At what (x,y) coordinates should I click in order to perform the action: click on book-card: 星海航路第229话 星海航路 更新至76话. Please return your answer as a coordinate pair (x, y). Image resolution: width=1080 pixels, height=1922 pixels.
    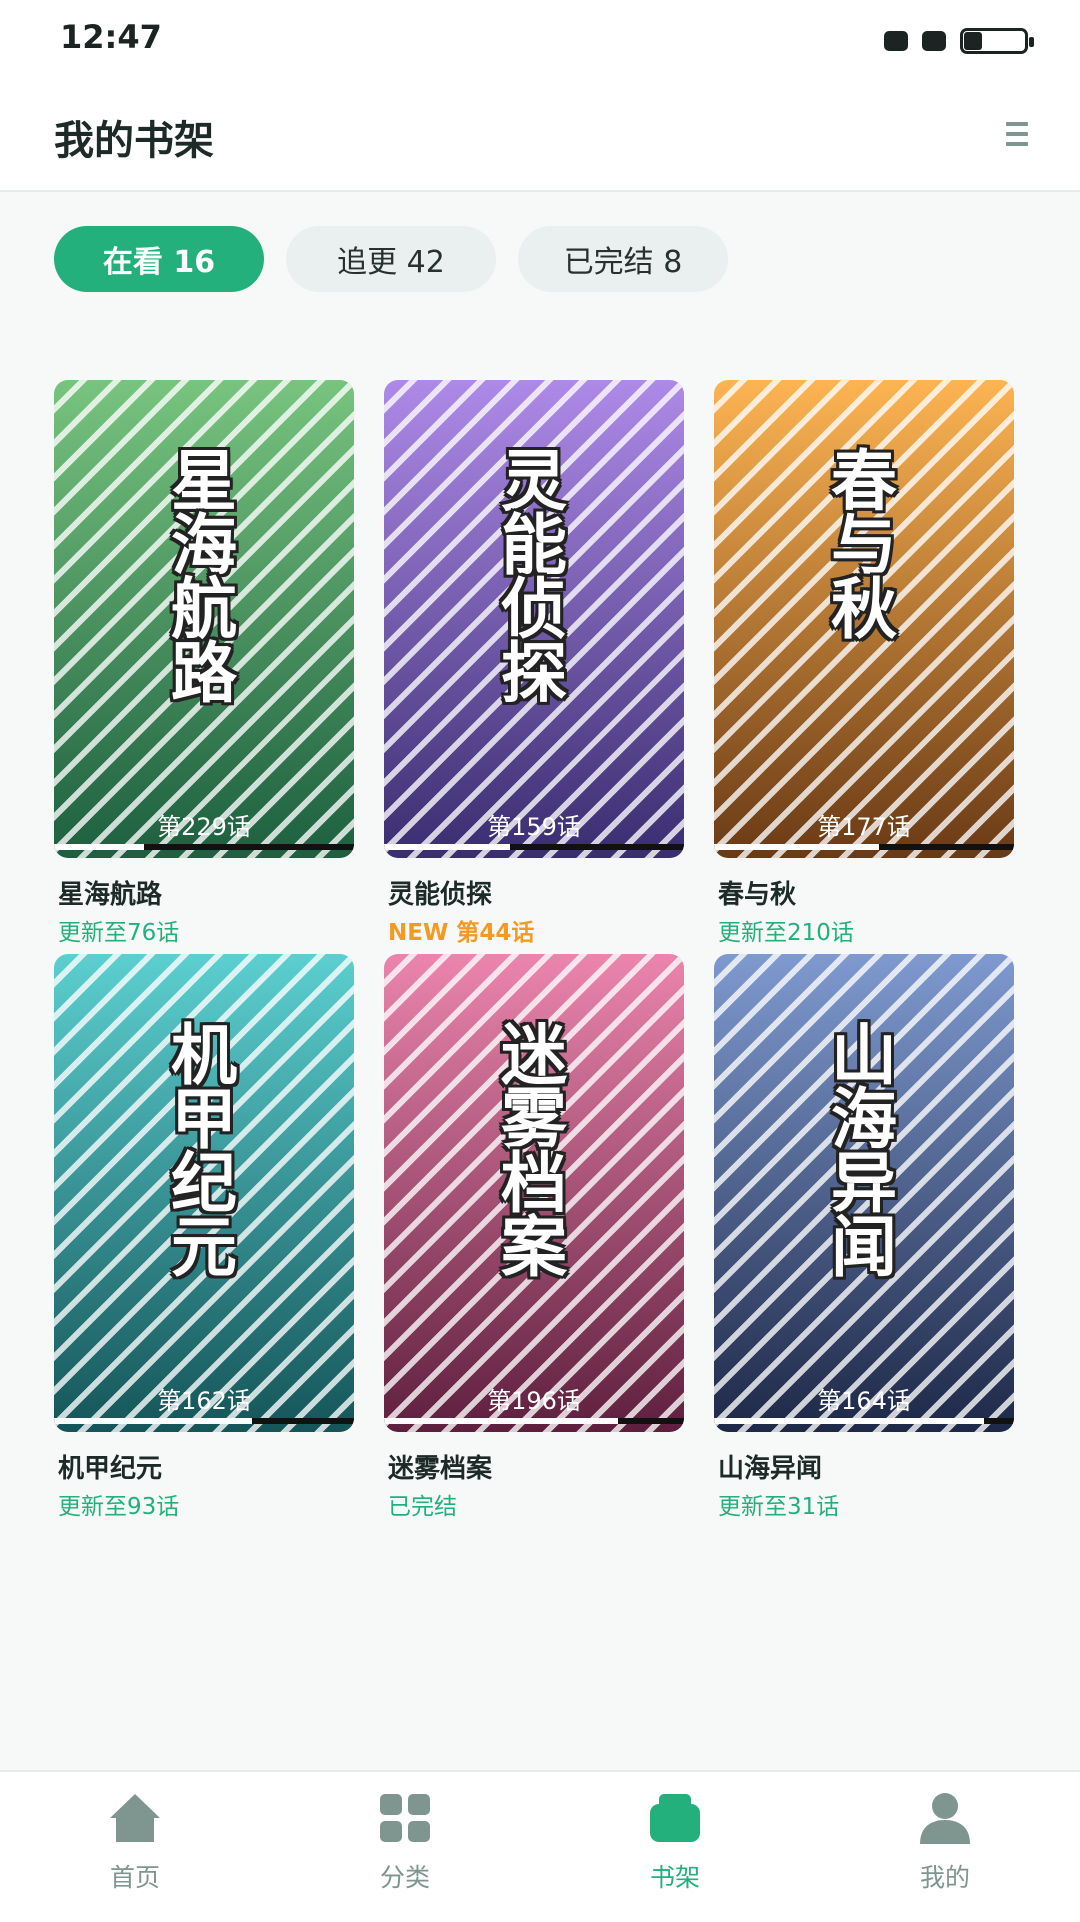
    Looking at the image, I should click on (204, 663).